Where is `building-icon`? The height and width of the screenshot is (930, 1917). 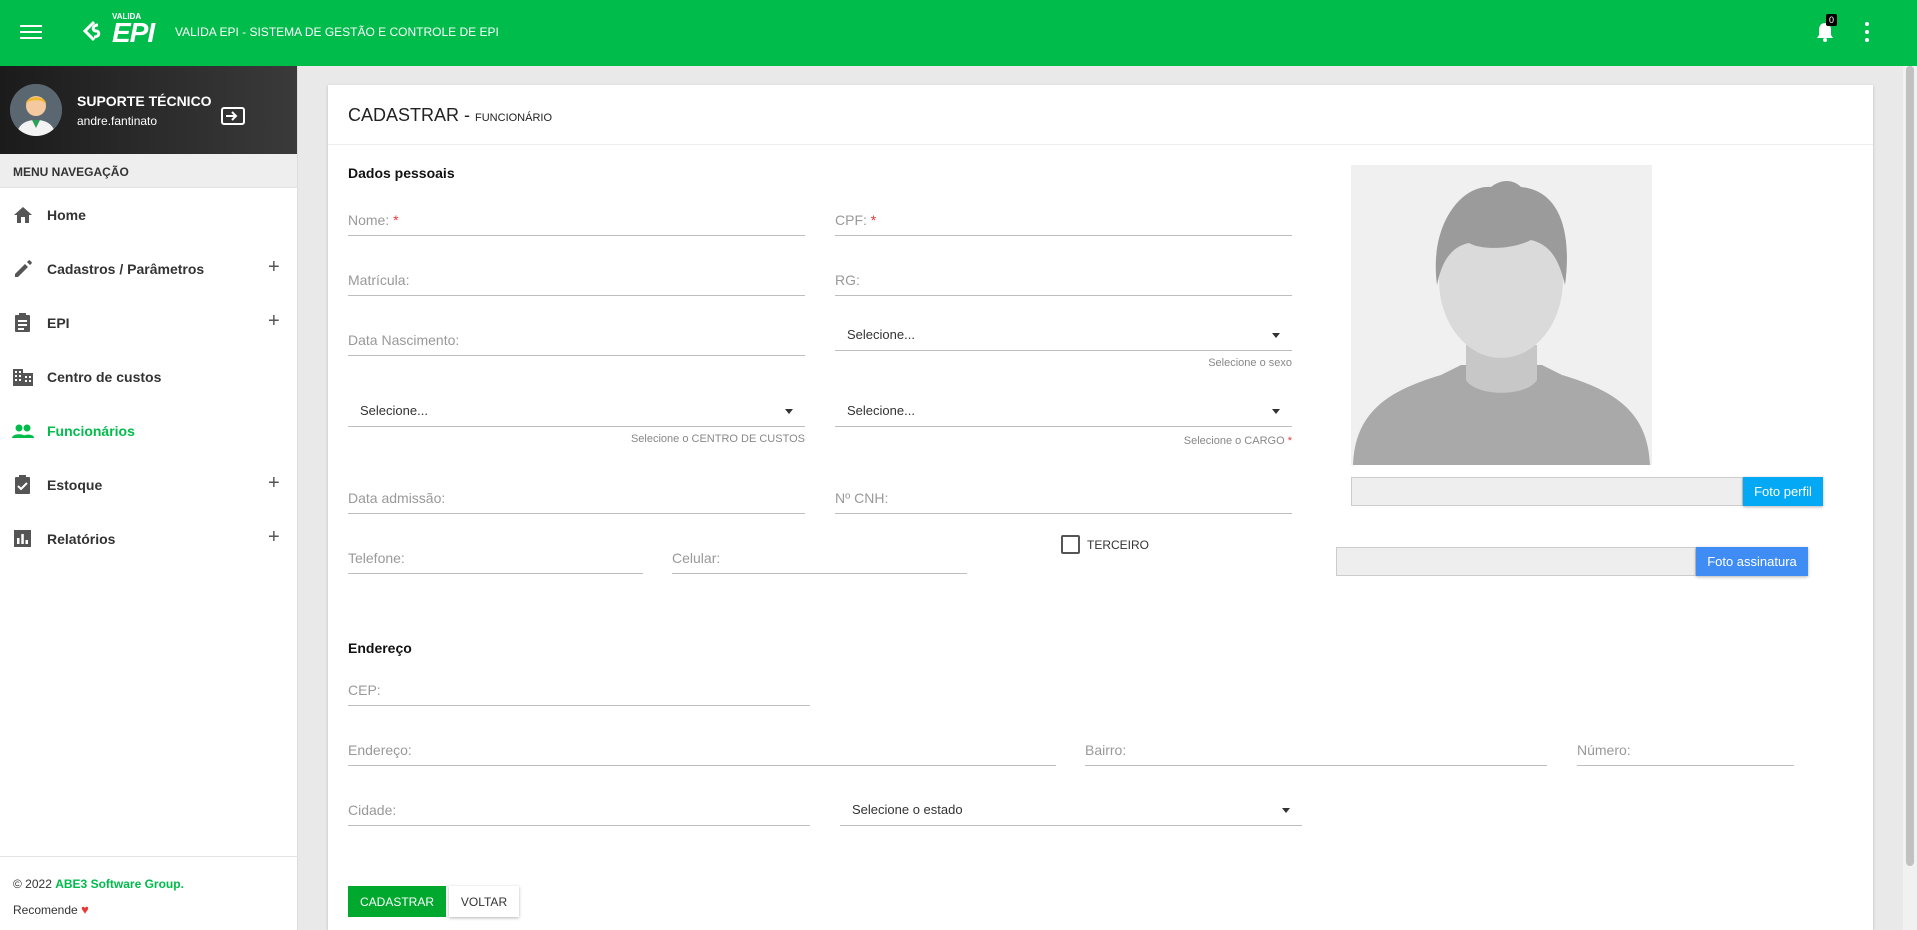
building-icon is located at coordinates (23, 377).